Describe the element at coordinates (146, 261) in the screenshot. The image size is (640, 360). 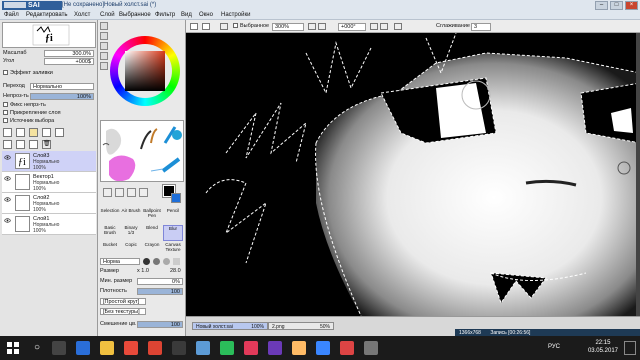
I see `round-brush-icon` at that location.